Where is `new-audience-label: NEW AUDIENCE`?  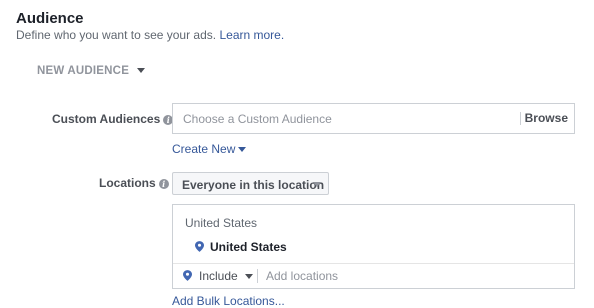
new-audience-label: NEW AUDIENCE is located at coordinates (83, 71).